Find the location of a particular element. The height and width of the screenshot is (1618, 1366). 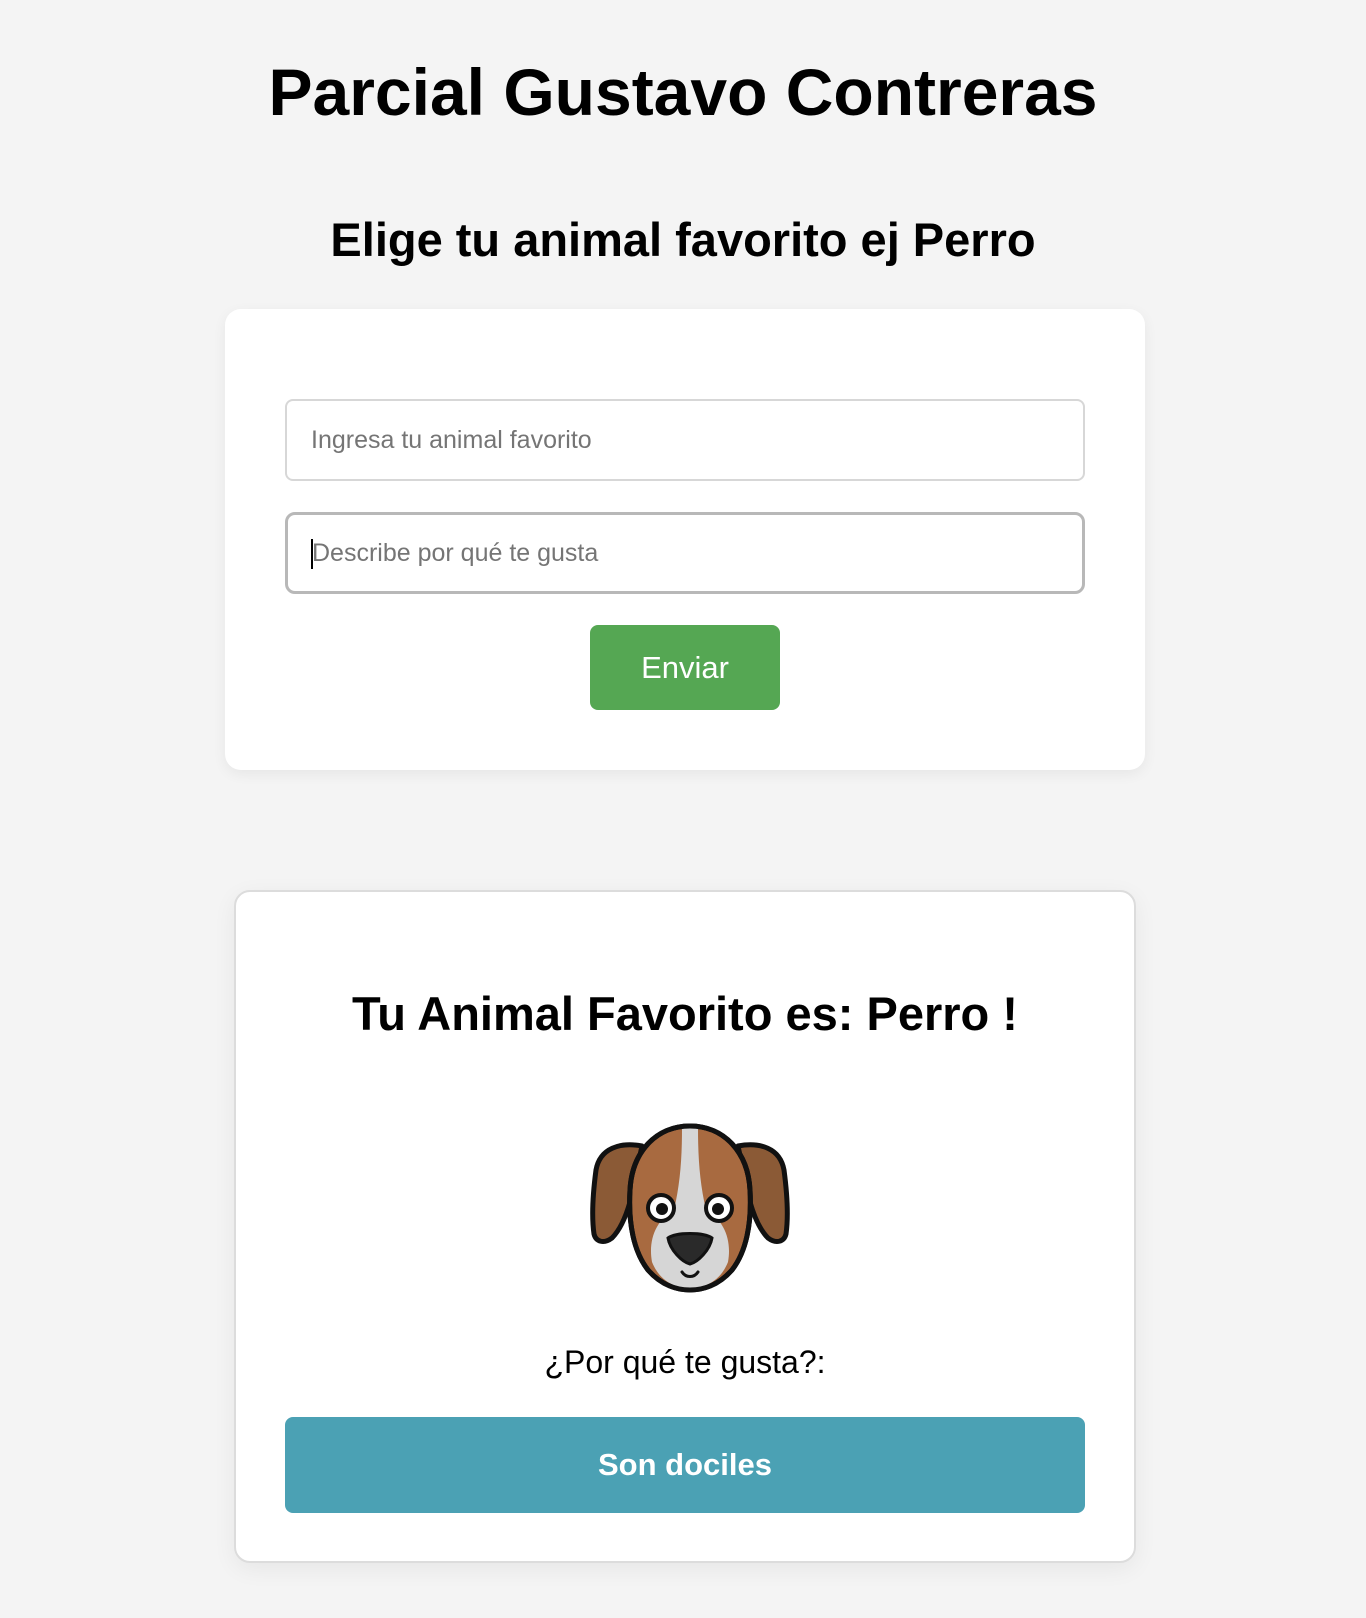

form-heading: Elige tu animal favorito ej Perro is located at coordinates (683, 239).